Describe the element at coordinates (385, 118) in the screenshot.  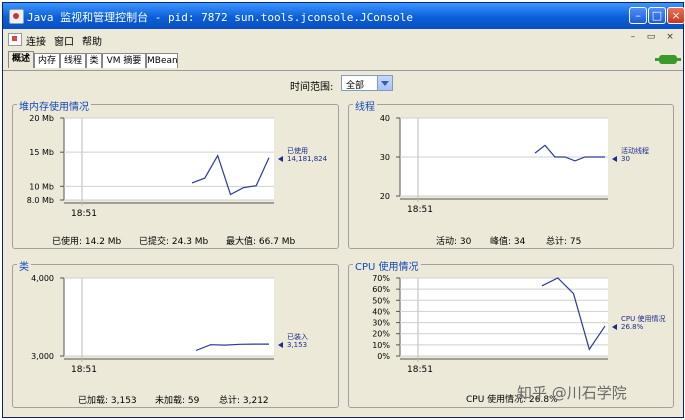
I see `threads-y-tick-label: 40` at that location.